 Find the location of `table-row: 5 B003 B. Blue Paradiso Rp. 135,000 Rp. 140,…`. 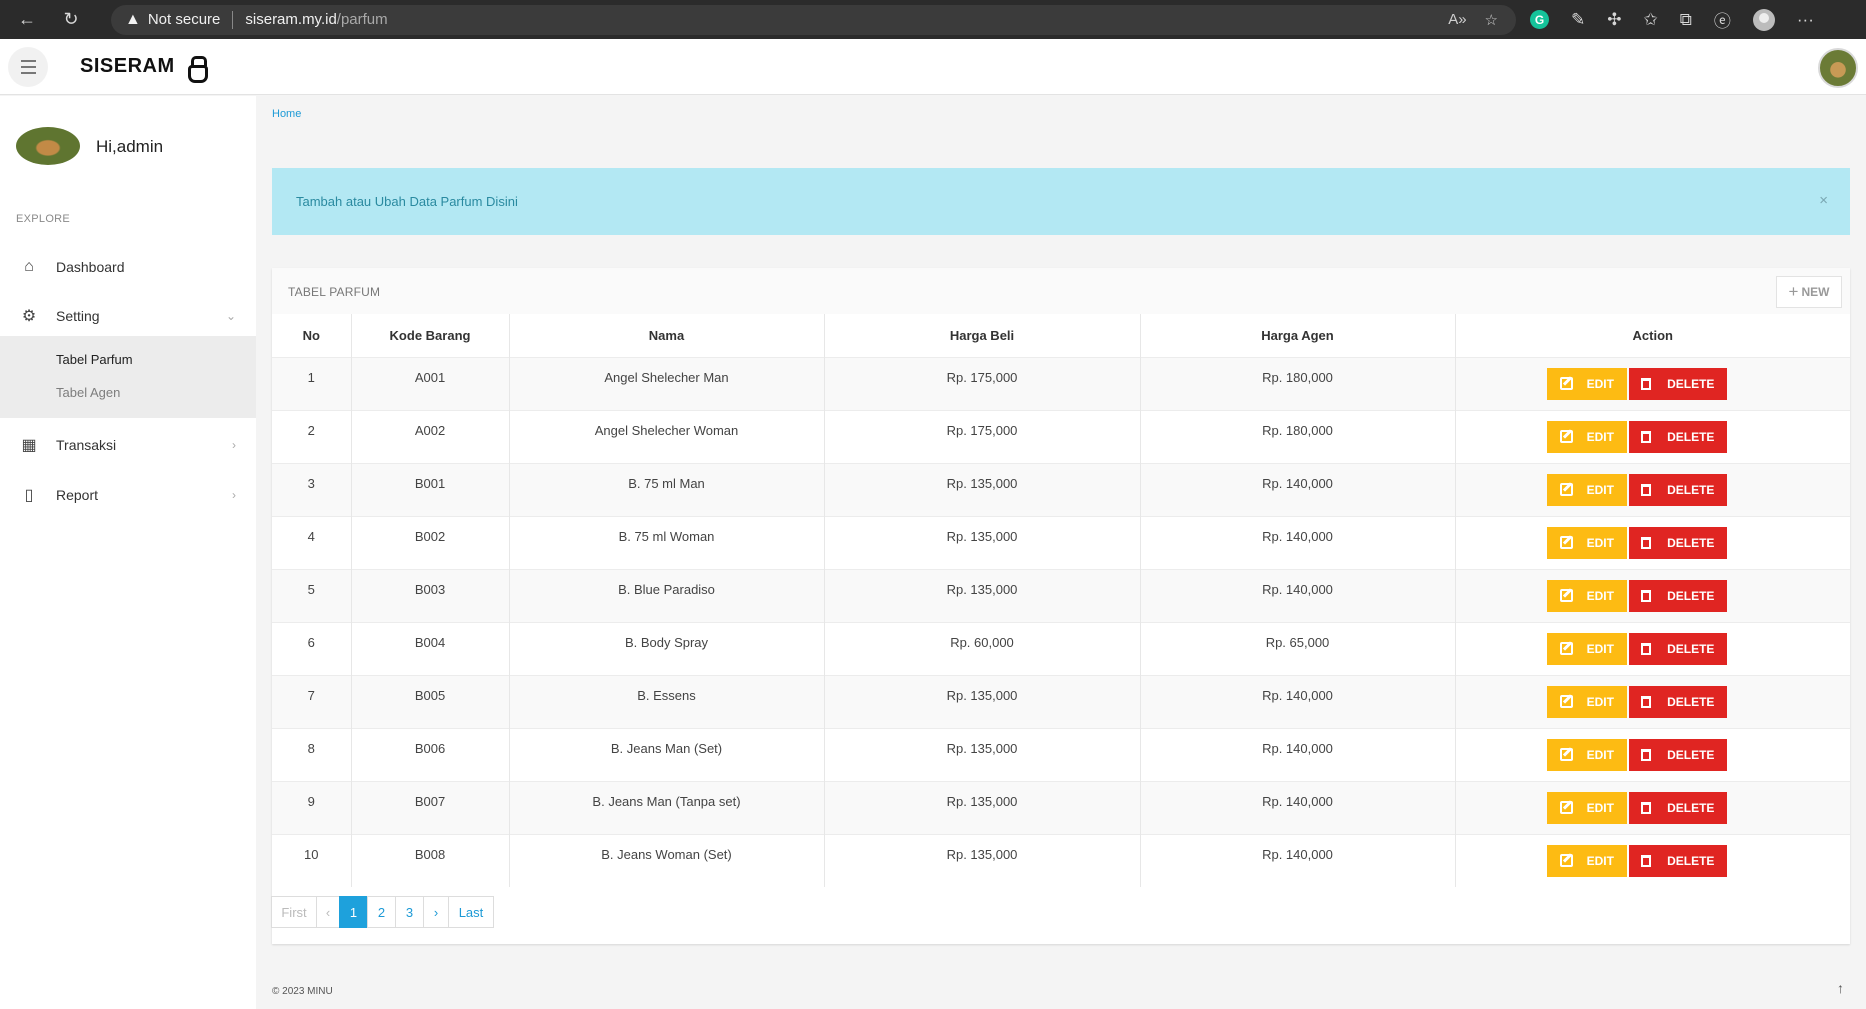

table-row: 5 B003 B. Blue Paradiso Rp. 135,000 Rp. 140,… is located at coordinates (1061, 595).